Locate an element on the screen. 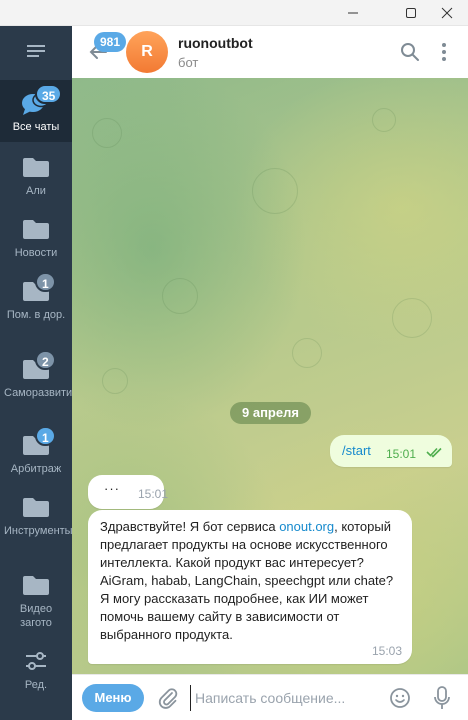 The width and height of the screenshot is (468, 720). minimize-icon is located at coordinates (353, 13).